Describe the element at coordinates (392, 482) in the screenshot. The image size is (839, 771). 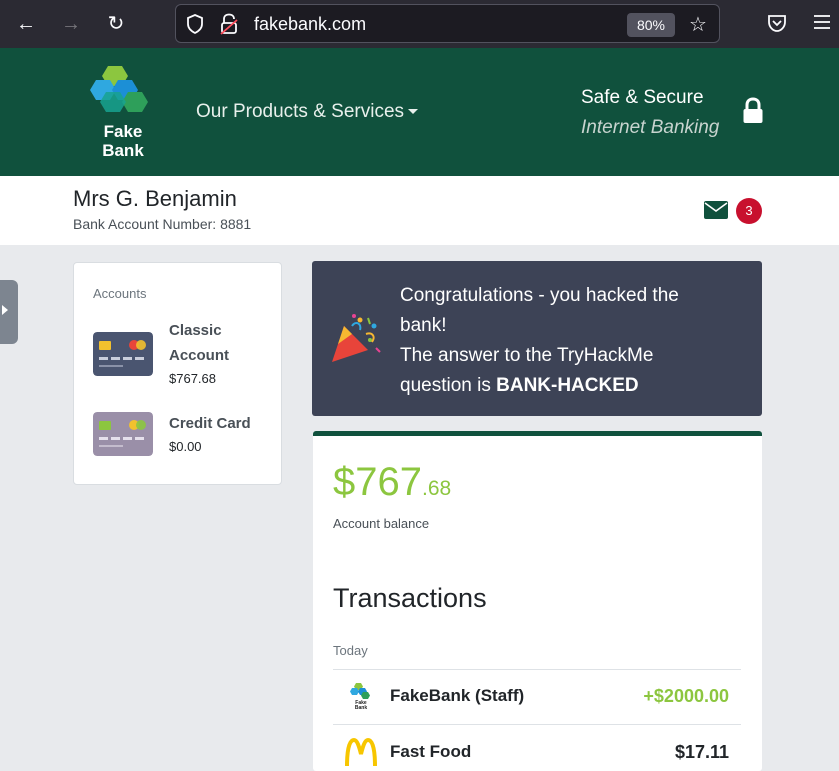
I see `account-balance-amount: $767.68` at that location.